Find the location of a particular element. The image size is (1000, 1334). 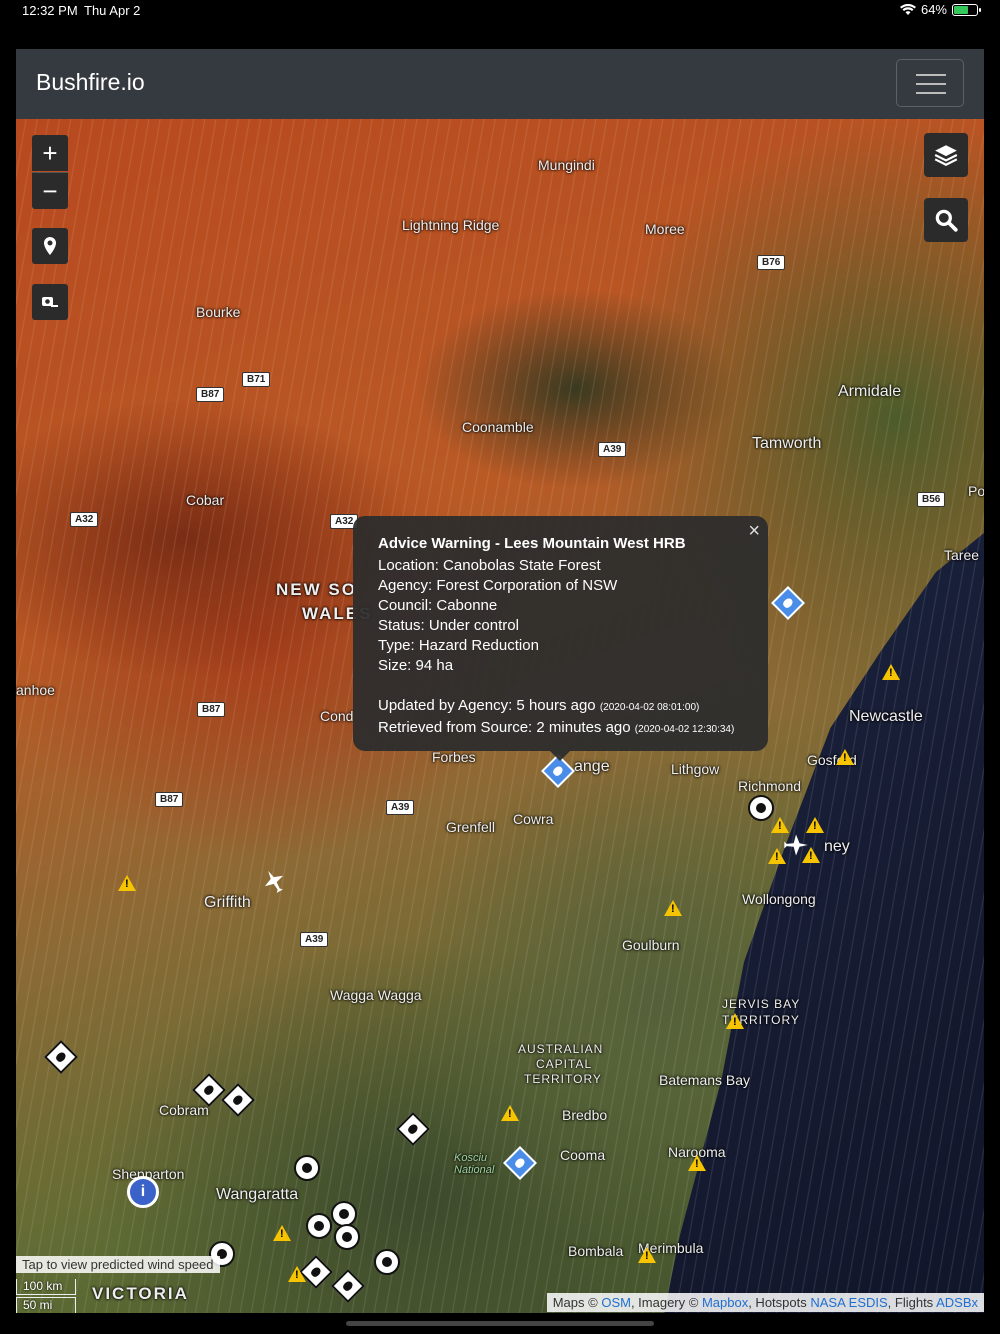

nasa-link: NASA ESDIS is located at coordinates (848, 1302).